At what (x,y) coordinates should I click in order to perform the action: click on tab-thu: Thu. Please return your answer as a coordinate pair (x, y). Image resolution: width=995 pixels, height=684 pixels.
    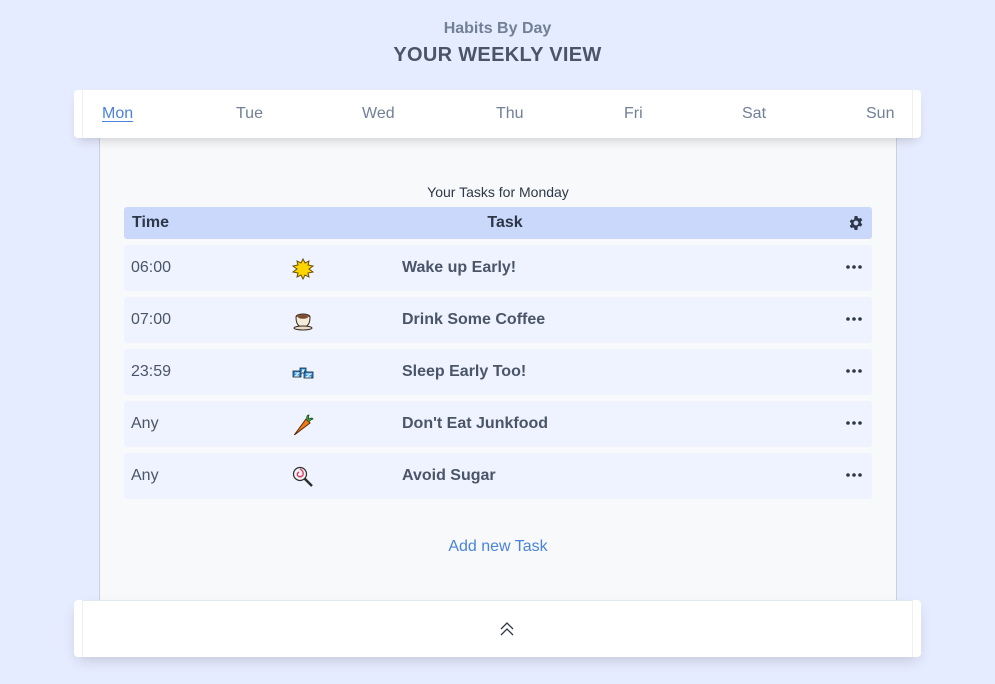
    Looking at the image, I should click on (510, 114).